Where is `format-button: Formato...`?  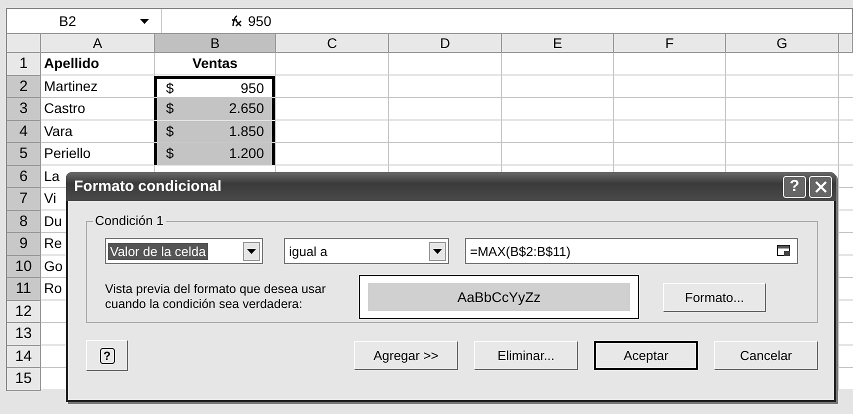
format-button: Formato... is located at coordinates (714, 297).